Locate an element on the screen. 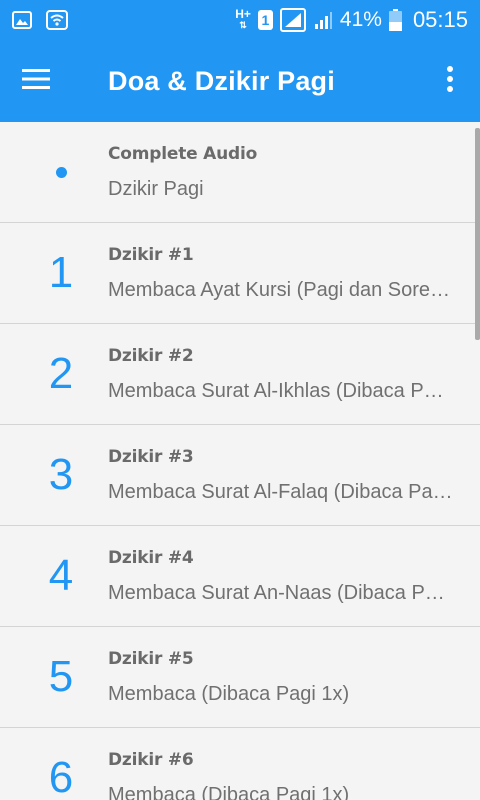 Image resolution: width=480 pixels, height=800 pixels. more-vert-icon is located at coordinates (450, 81).